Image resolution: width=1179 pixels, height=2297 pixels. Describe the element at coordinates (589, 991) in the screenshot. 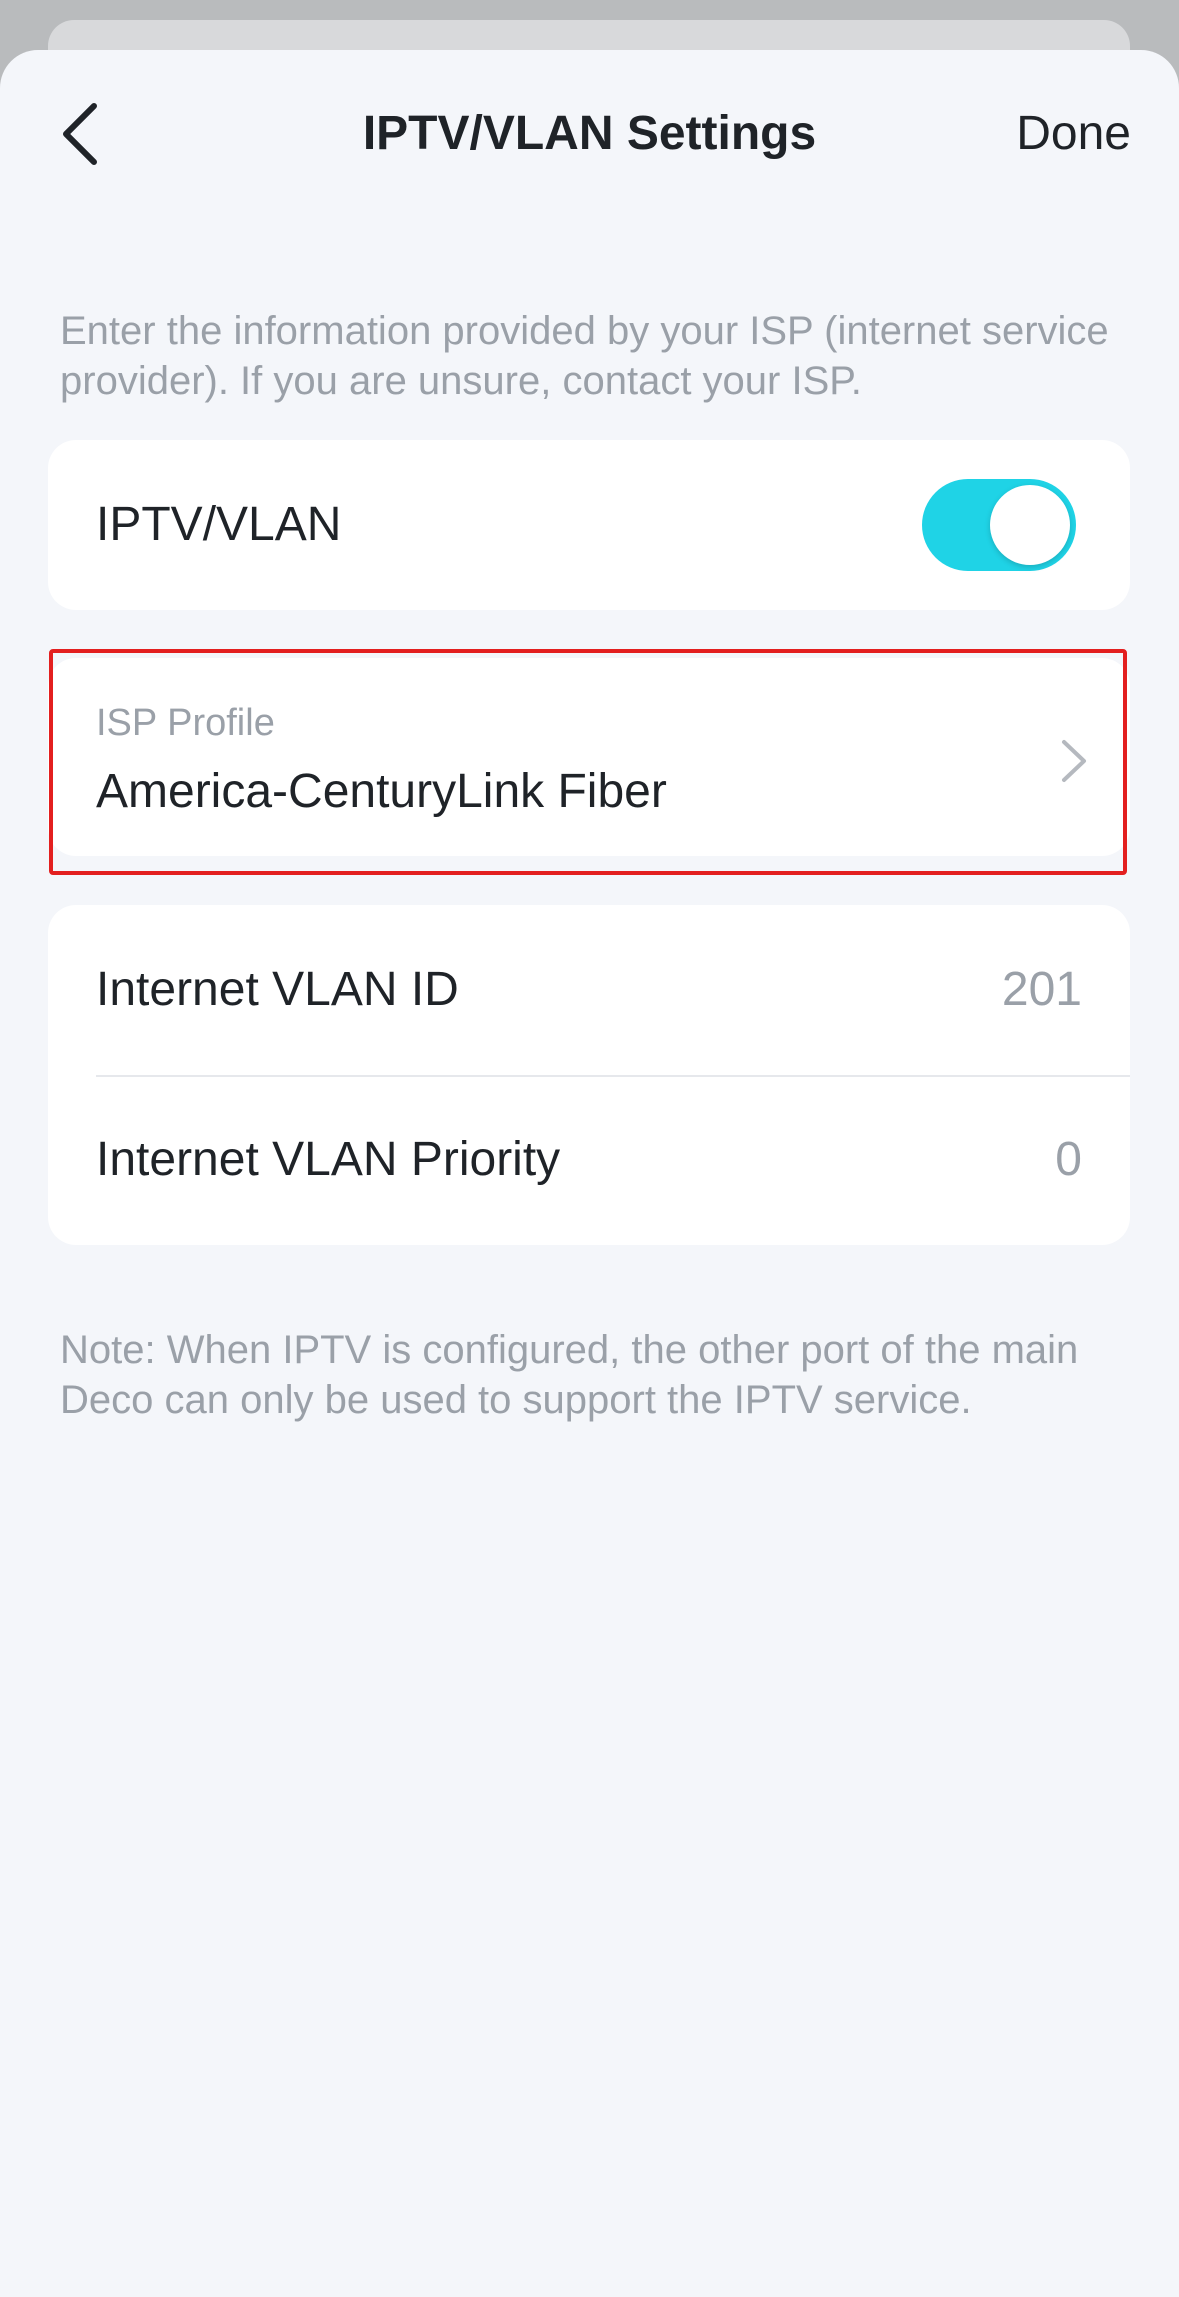

I see `internet-vlan-id-row: Internet VLAN ID 201` at that location.